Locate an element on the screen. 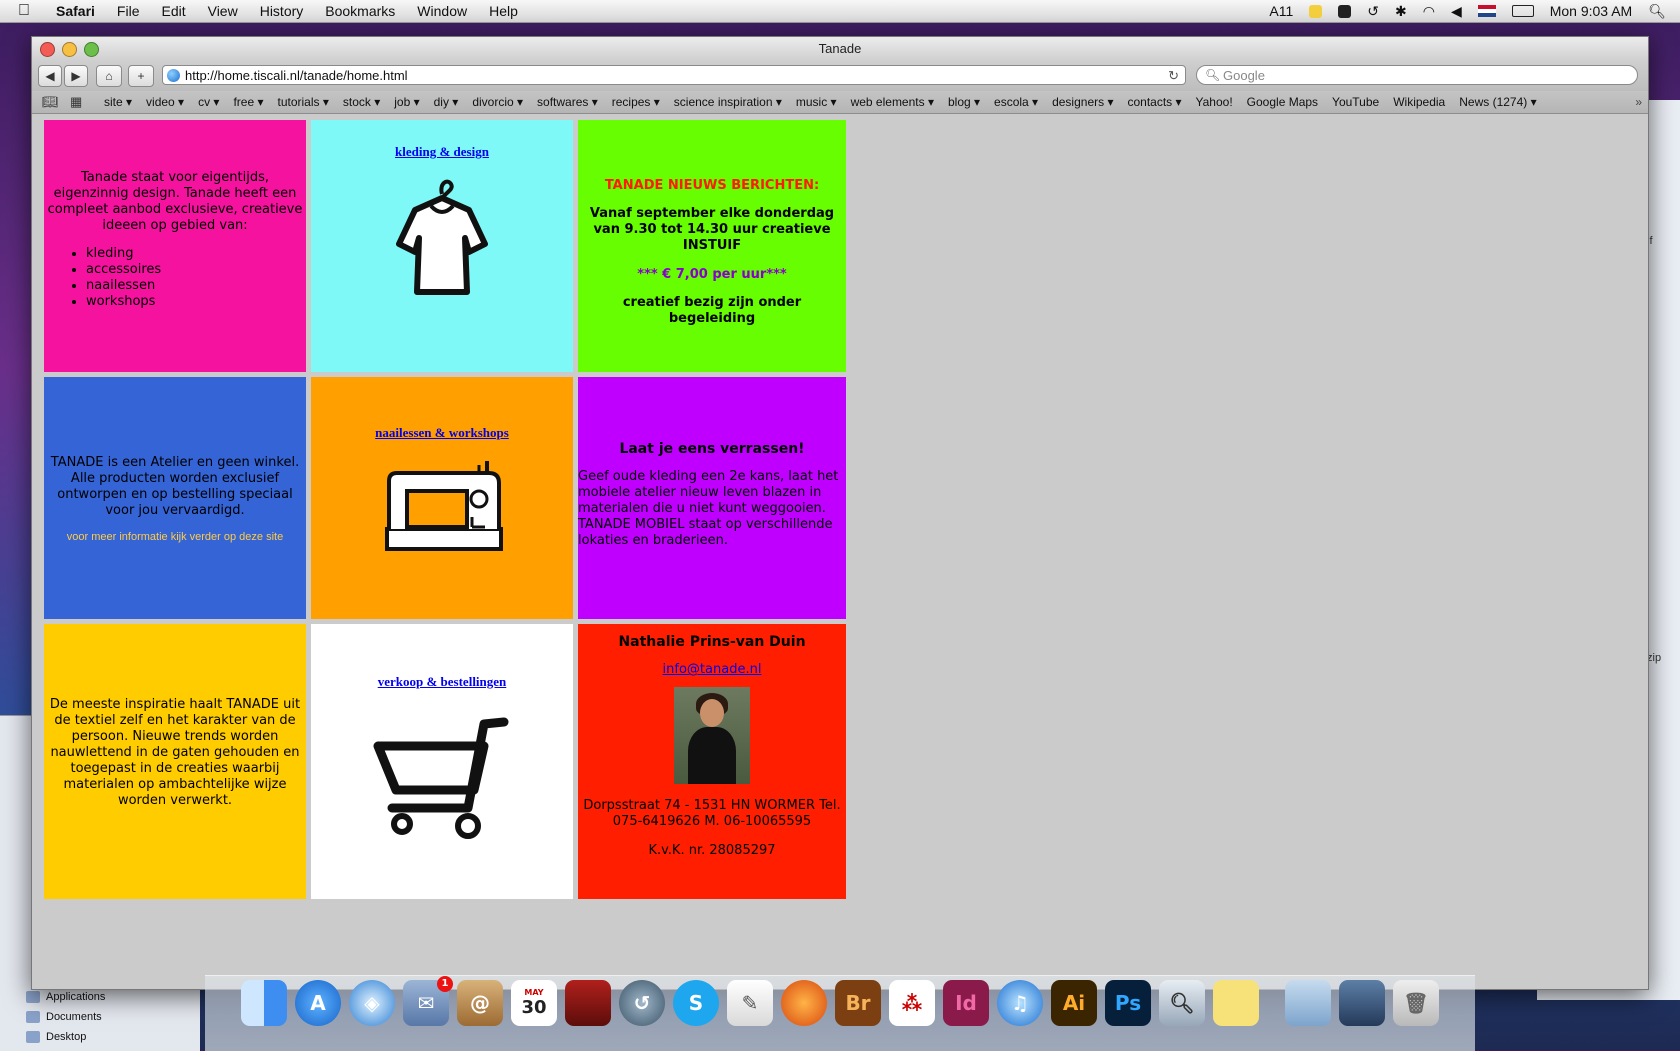 Image resolution: width=1680 pixels, height=1051 pixels. forward-button: ▶ is located at coordinates (76, 76).